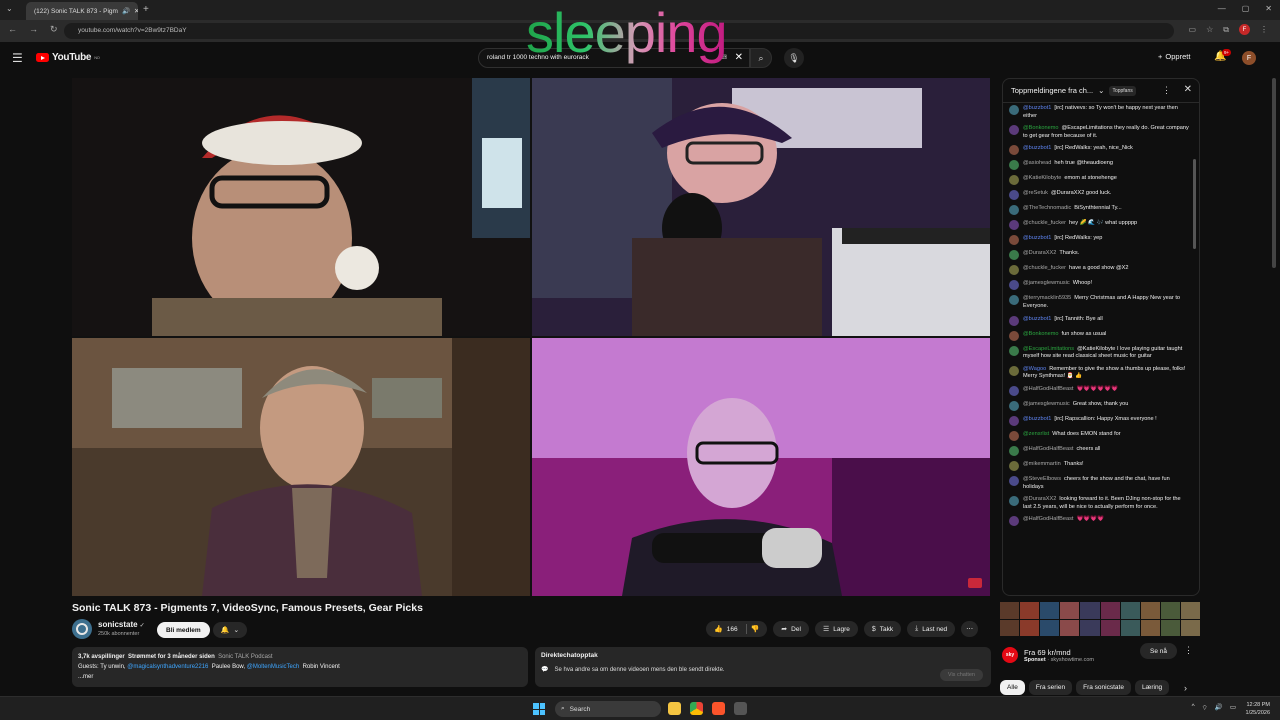  What do you see at coordinates (1099, 150) in the screenshot?
I see `chat-message: @buzzbot1 [irc] RedWalks: yeah, nice_Nick` at bounding box center [1099, 150].